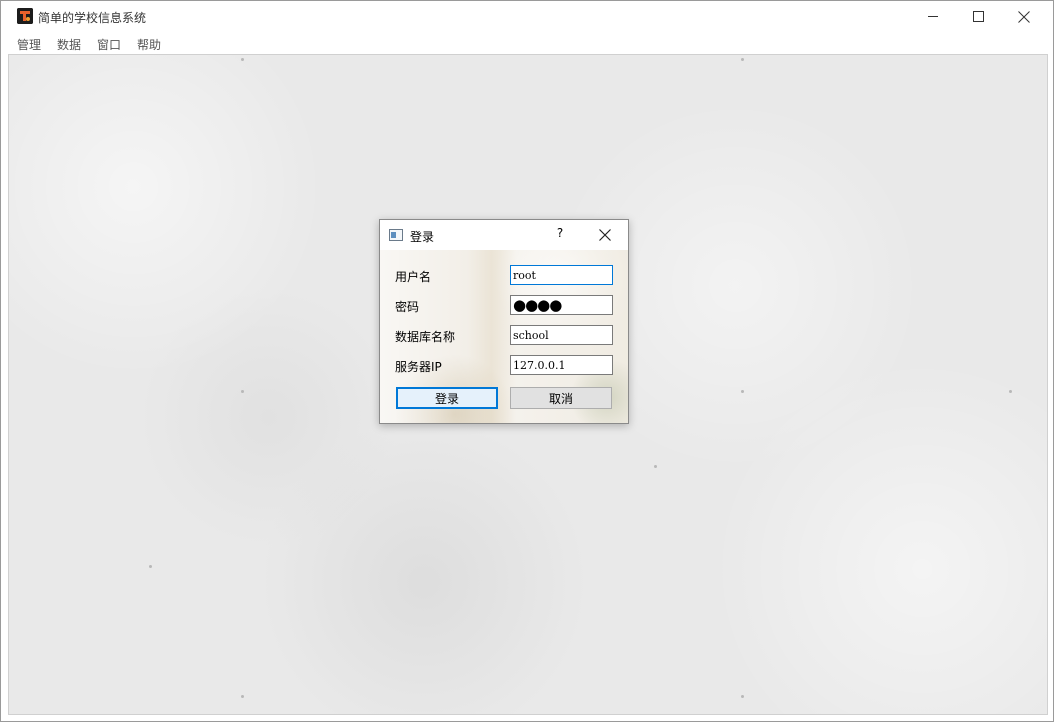 Image resolution: width=1054 pixels, height=722 pixels. What do you see at coordinates (418, 367) in the screenshot?
I see `server-ip-label: 服务器IP` at bounding box center [418, 367].